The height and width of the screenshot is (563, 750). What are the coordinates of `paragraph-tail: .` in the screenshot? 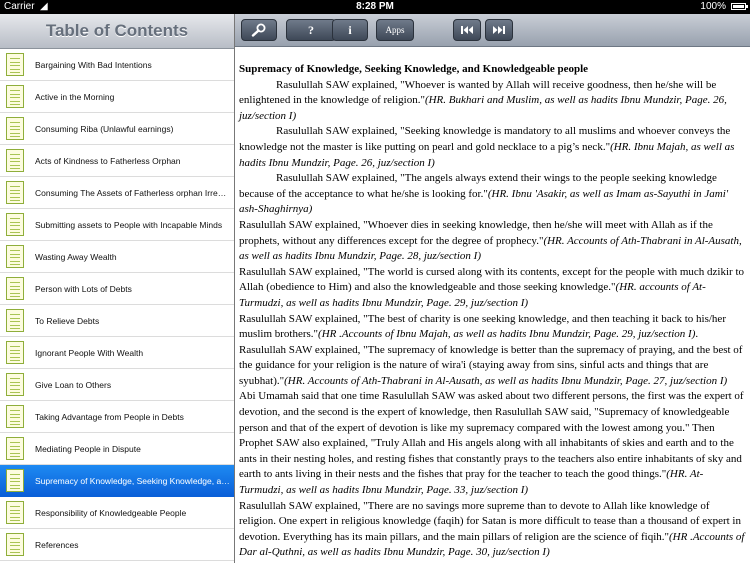 It's located at (697, 334).